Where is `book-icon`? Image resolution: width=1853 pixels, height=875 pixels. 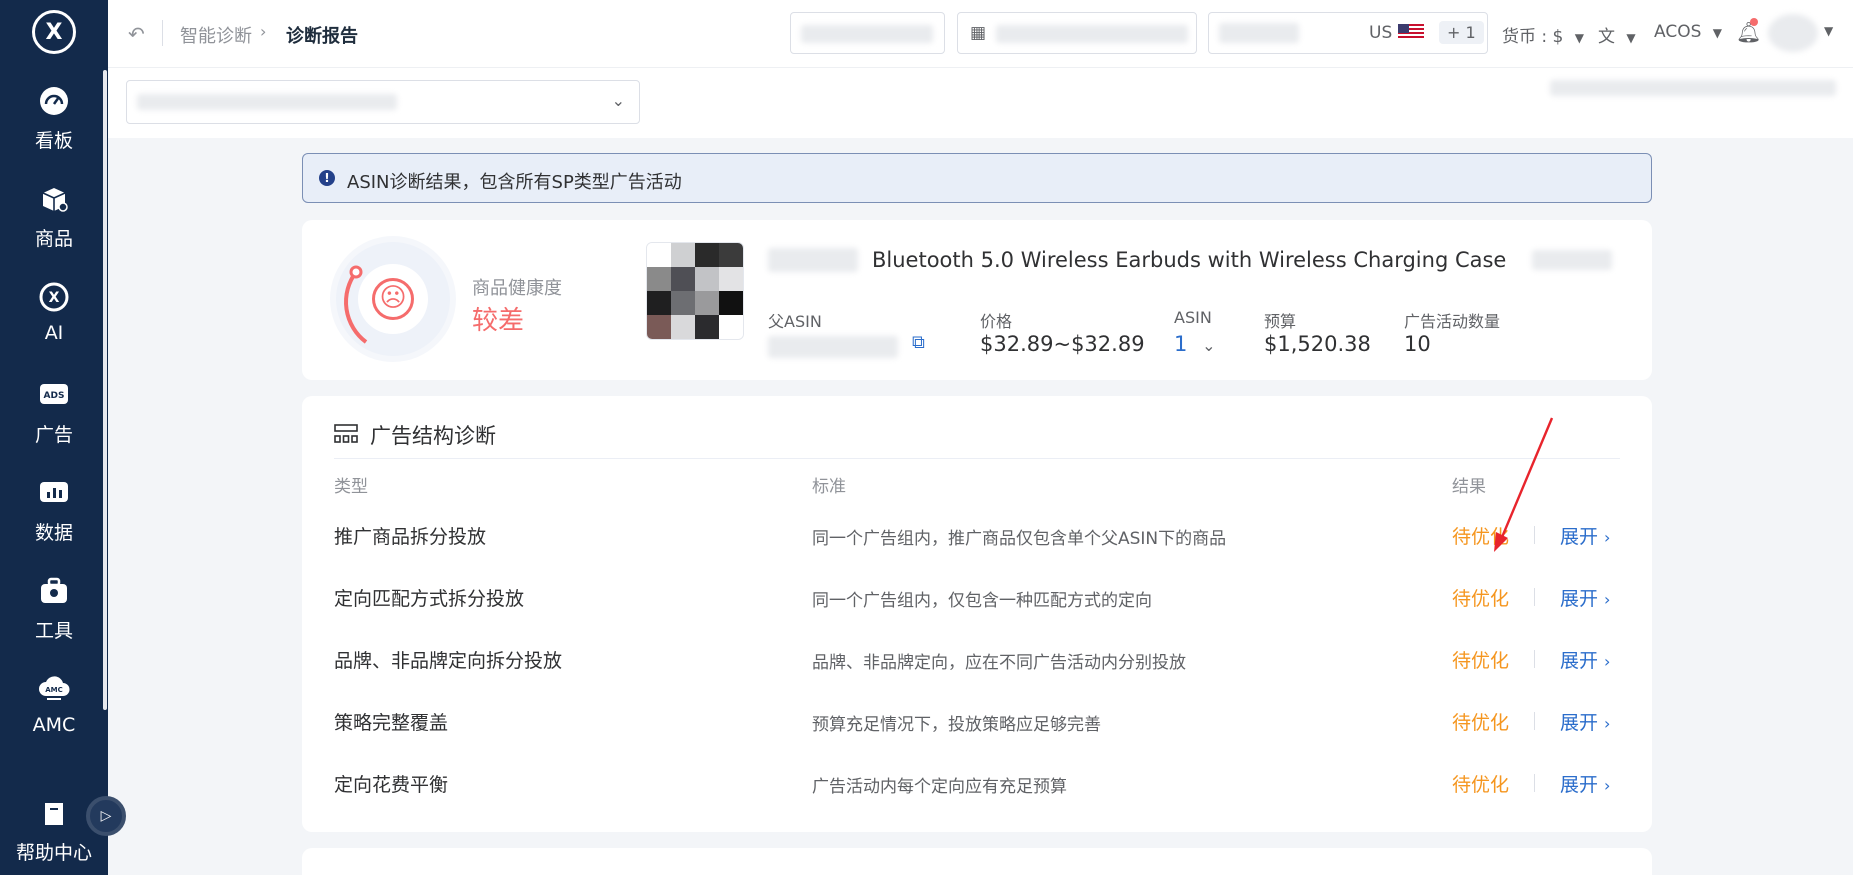
book-icon is located at coordinates (54, 817).